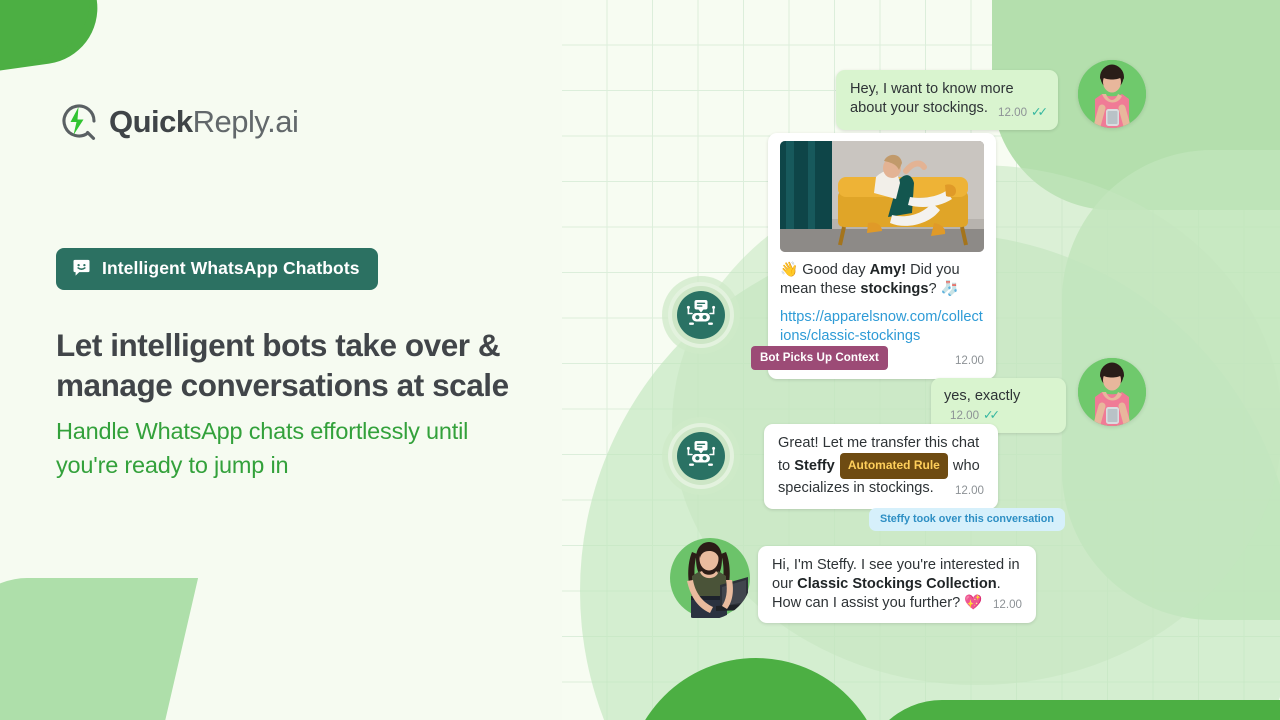 Image resolution: width=1280 pixels, height=720 pixels. What do you see at coordinates (245, 121) in the screenshot?
I see `logo-text-light: Reply.ai` at bounding box center [245, 121].